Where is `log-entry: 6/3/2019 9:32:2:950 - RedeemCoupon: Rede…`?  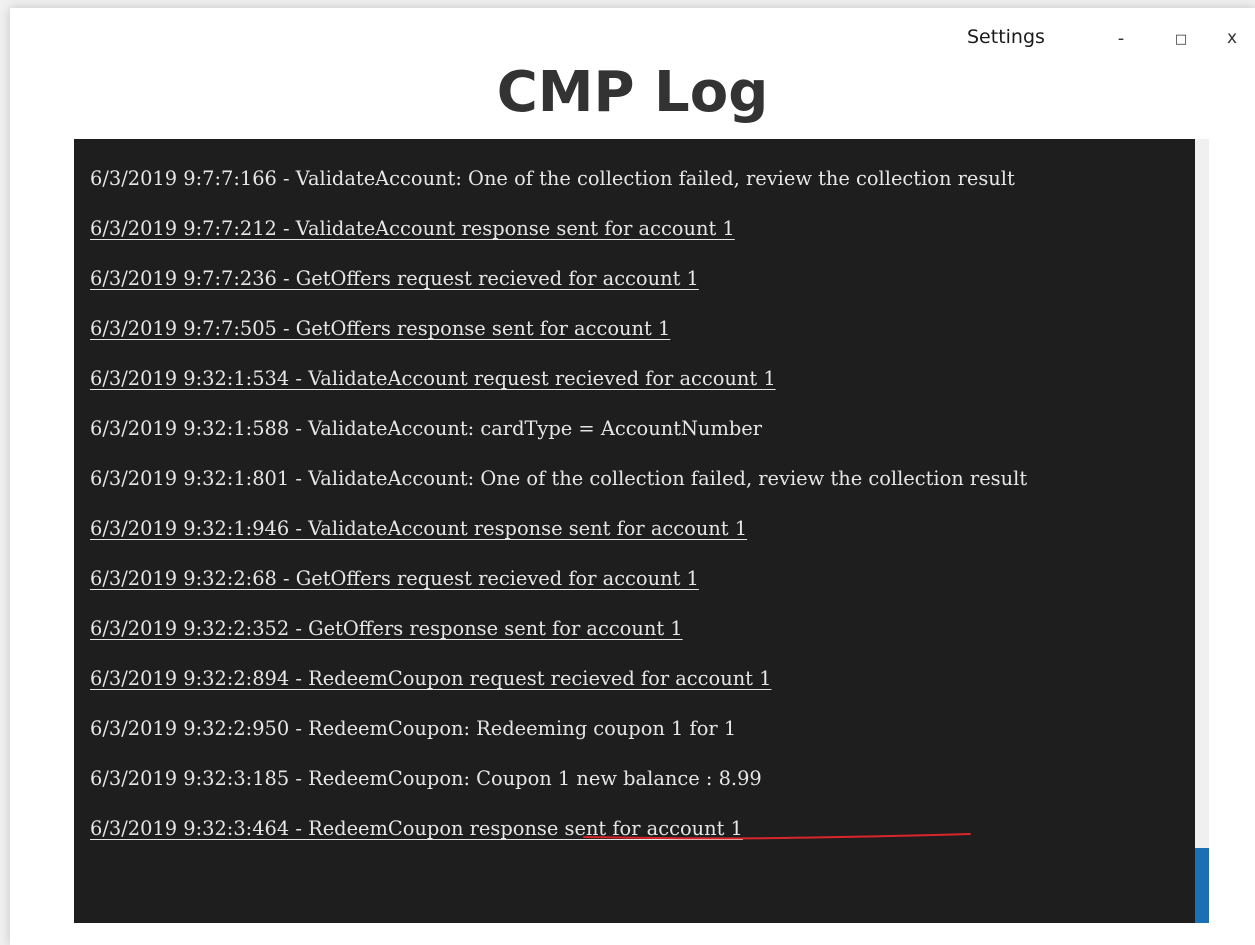 log-entry: 6/3/2019 9:32:2:950 - RedeemCoupon: Rede… is located at coordinates (413, 728).